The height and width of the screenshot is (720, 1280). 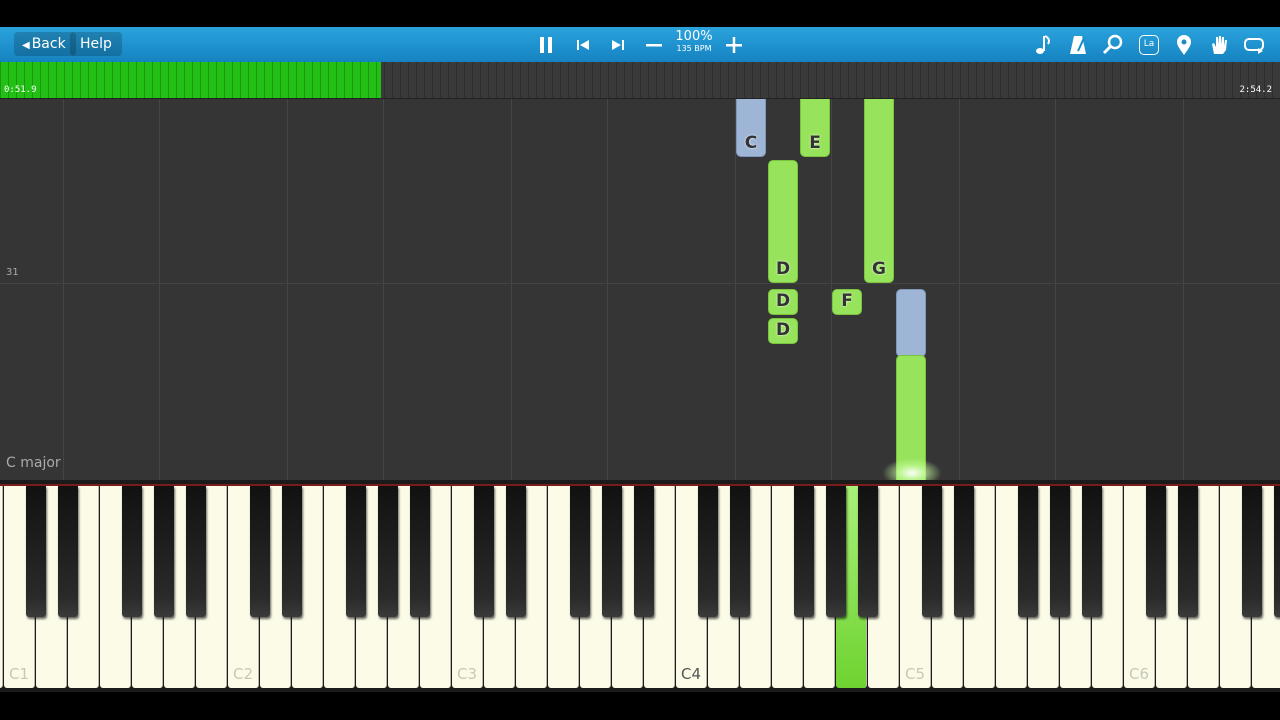 What do you see at coordinates (243, 674) in the screenshot?
I see `octave-label: C2` at bounding box center [243, 674].